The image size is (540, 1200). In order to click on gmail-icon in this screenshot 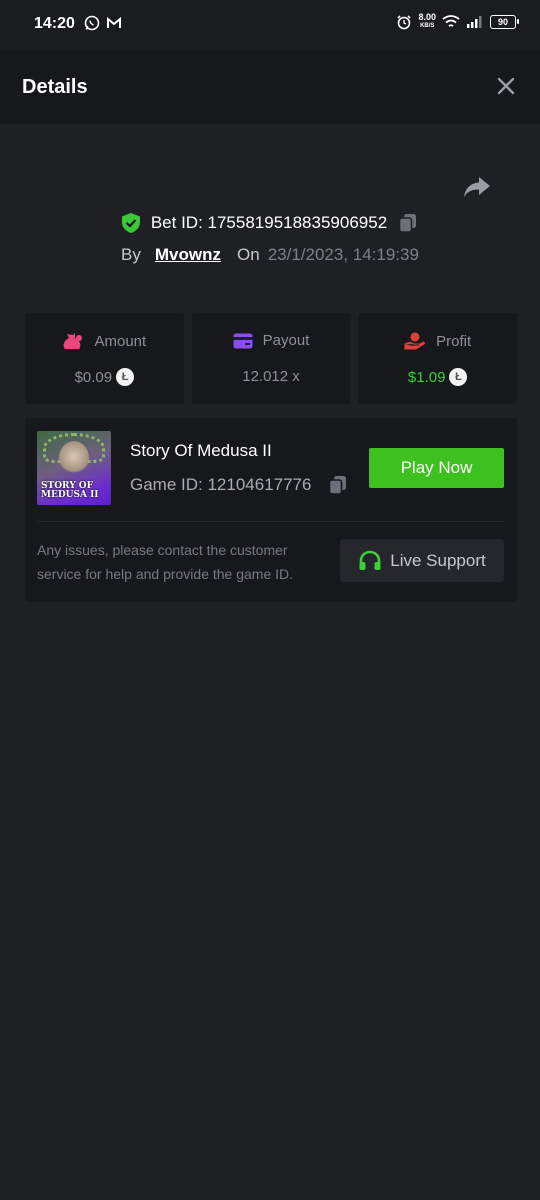, I will do `click(114, 22)`.